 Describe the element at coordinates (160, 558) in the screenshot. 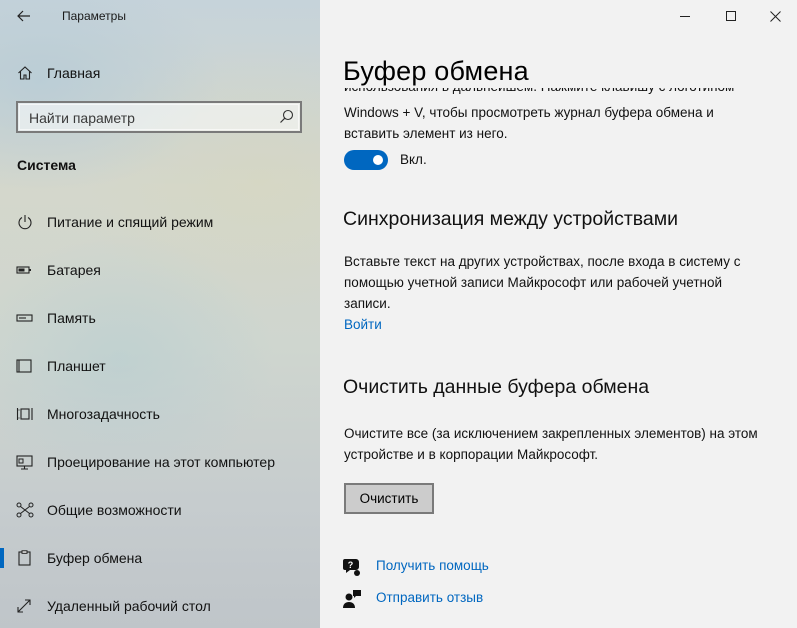

I see `sidebar-item-clipboard: Буфер обмена` at that location.